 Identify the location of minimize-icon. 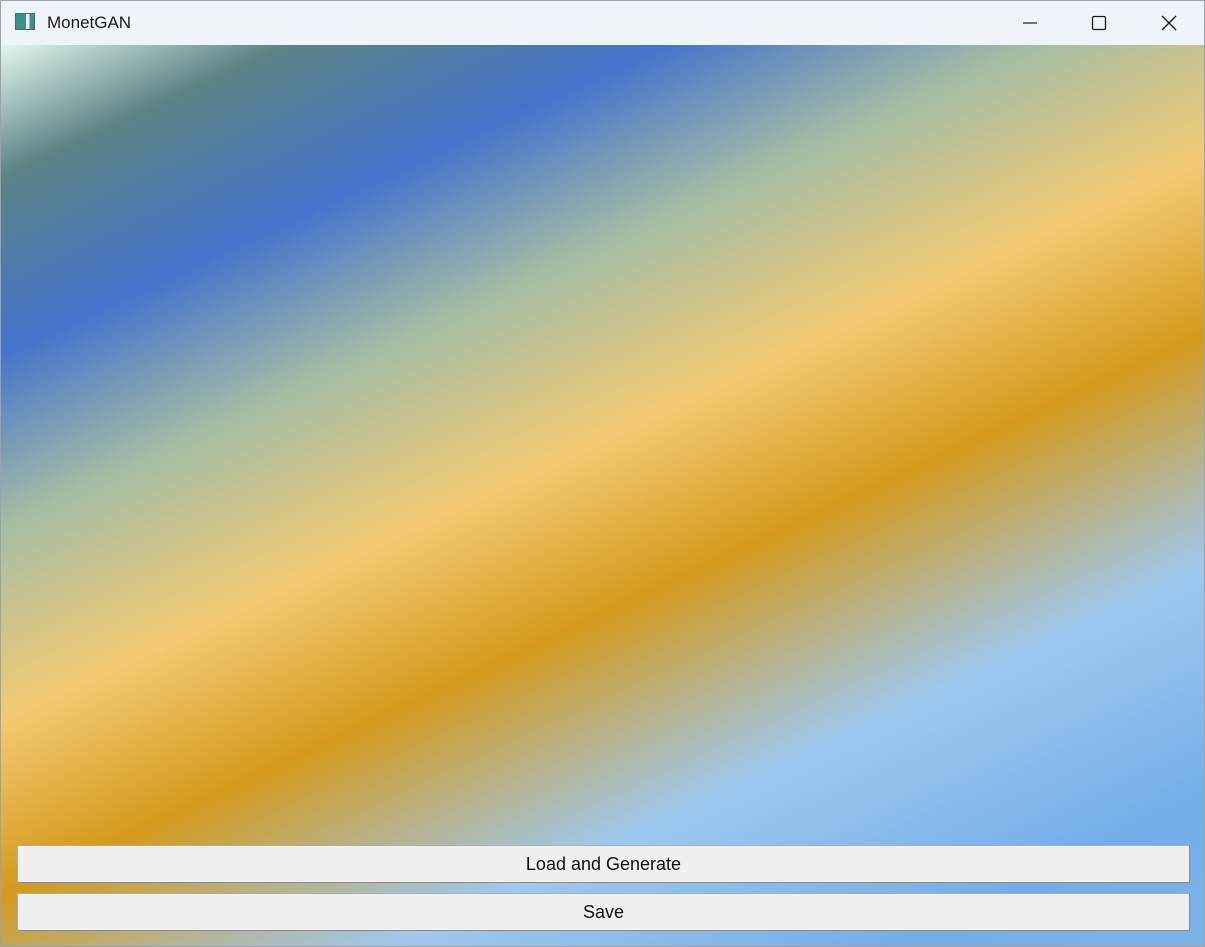
(1030, 23).